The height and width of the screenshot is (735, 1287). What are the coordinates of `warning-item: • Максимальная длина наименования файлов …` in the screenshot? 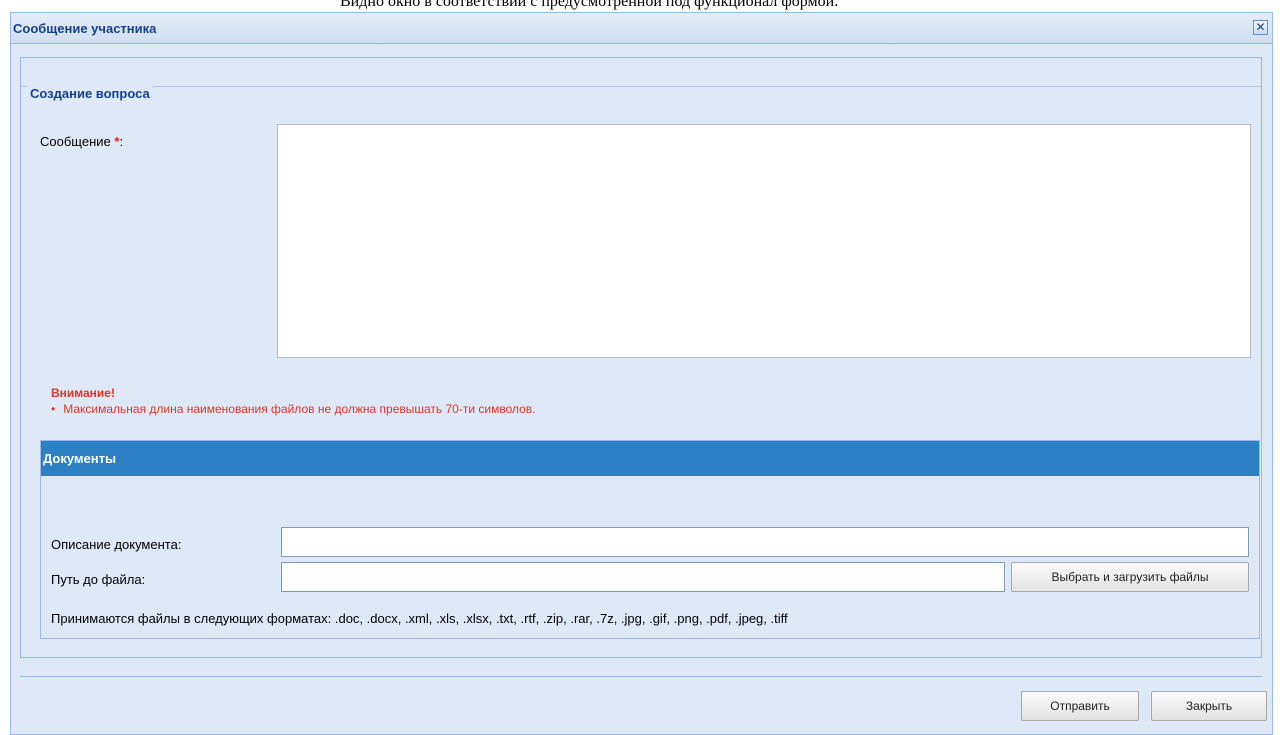 It's located at (293, 409).